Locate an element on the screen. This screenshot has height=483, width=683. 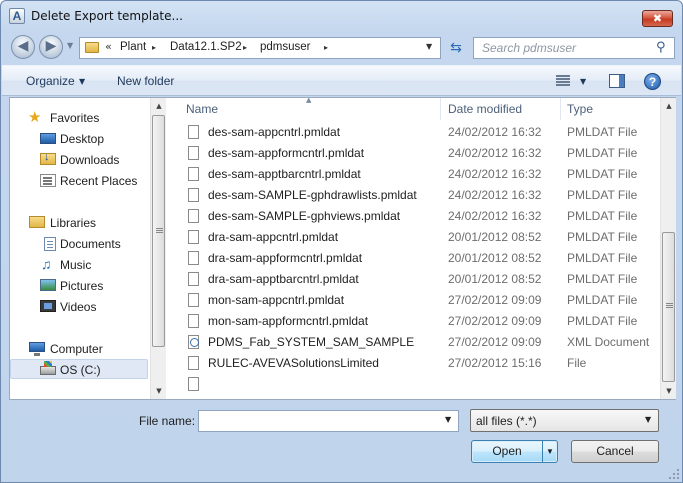
sidebar-item-label: Downloads is located at coordinates (90, 160).